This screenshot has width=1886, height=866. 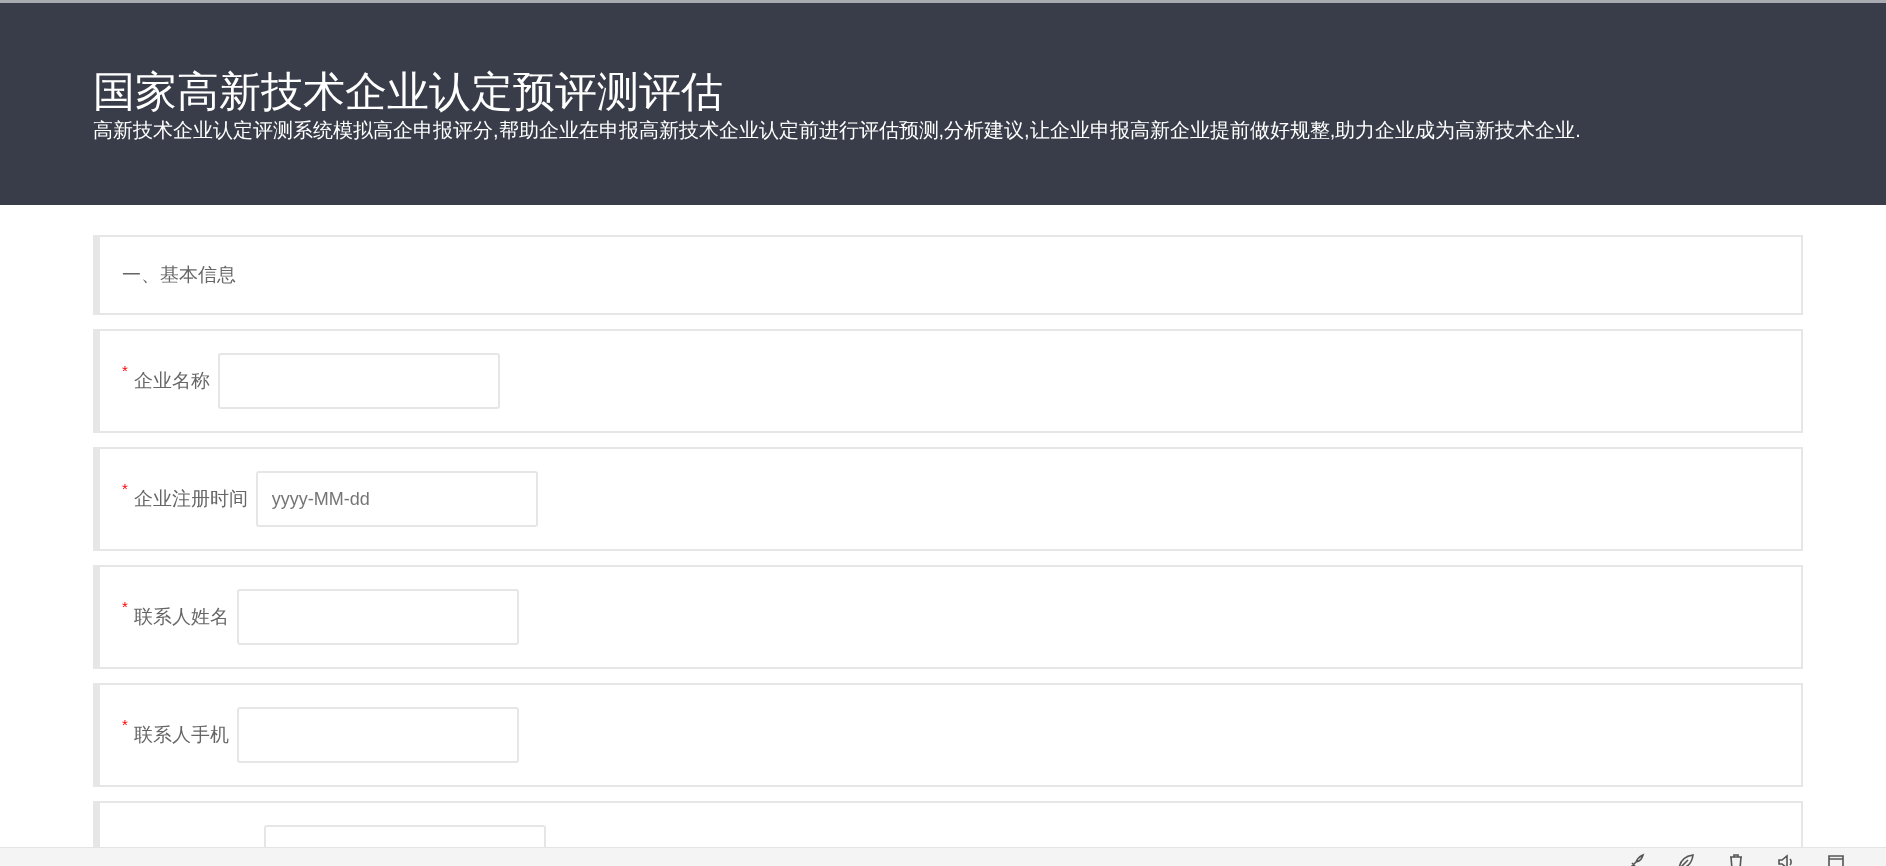 What do you see at coordinates (181, 735) in the screenshot?
I see `field-label: 联系人手机` at bounding box center [181, 735].